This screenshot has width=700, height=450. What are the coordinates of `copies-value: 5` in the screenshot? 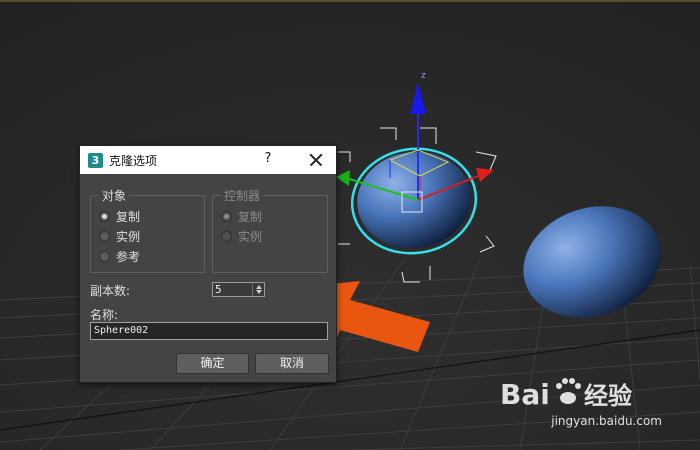 It's located at (234, 289).